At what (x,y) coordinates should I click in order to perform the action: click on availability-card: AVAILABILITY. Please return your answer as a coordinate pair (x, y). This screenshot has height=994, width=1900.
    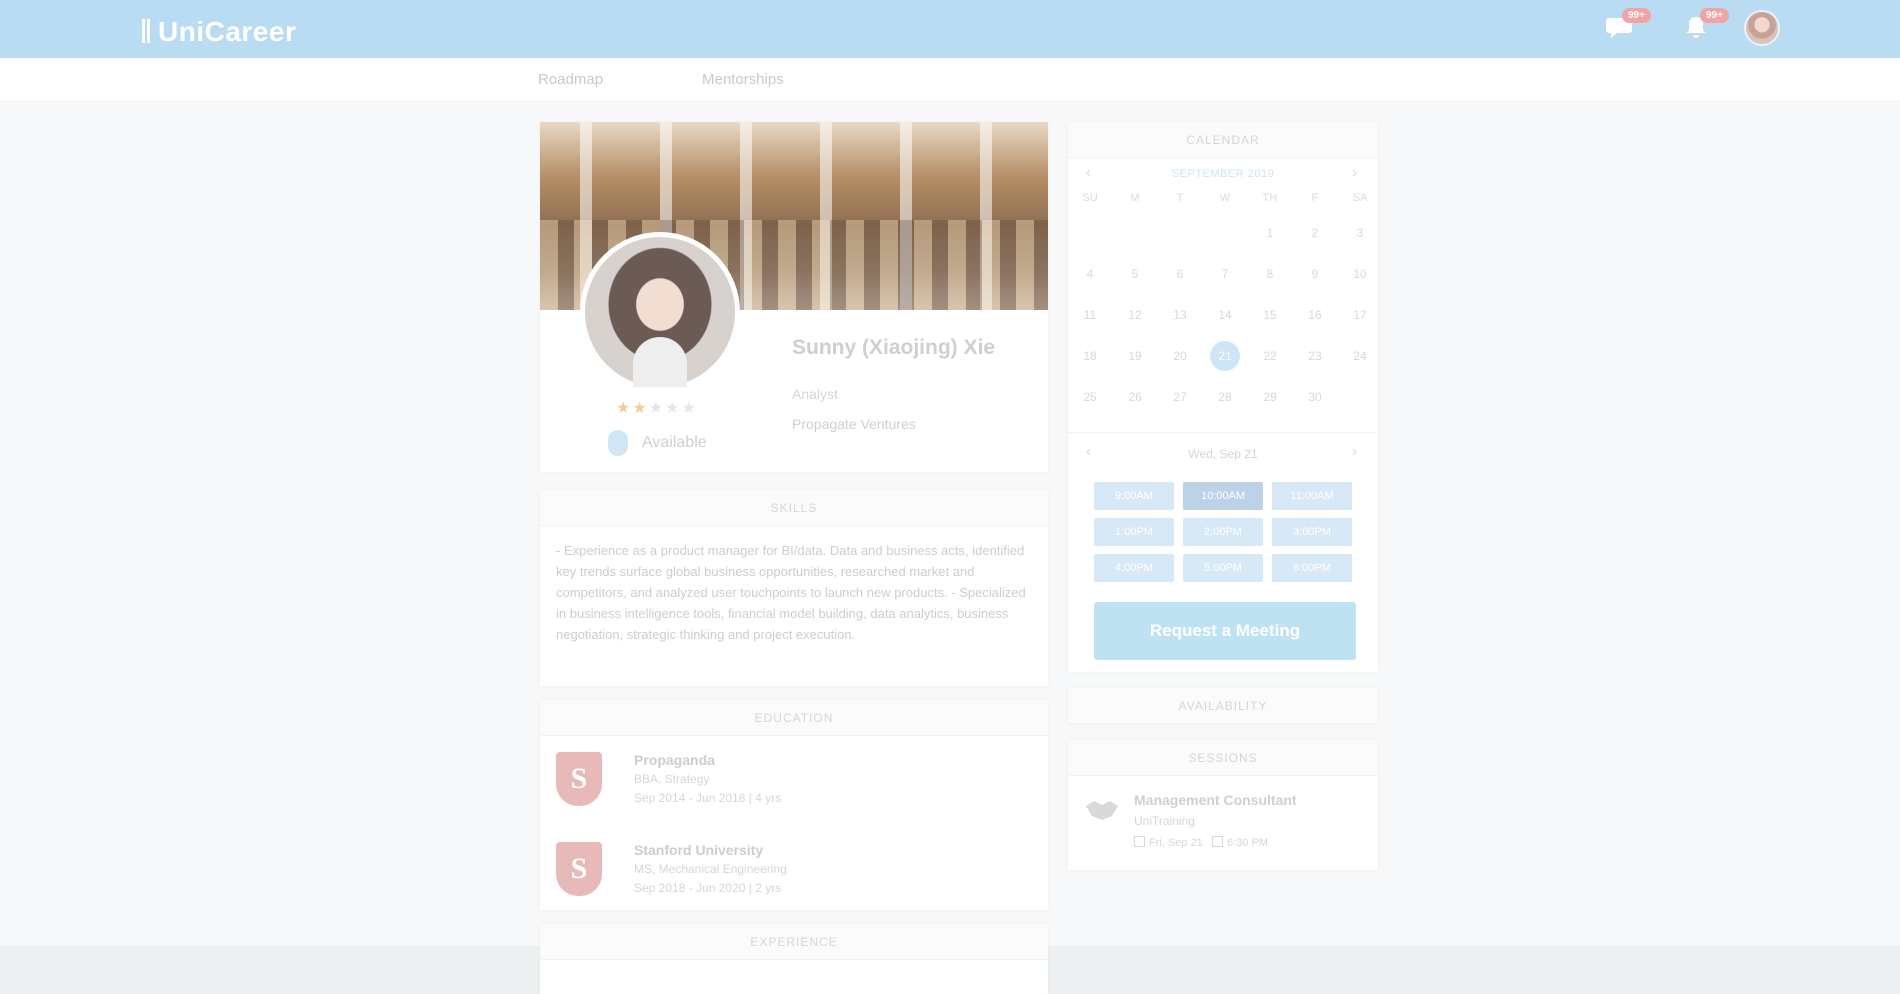
    Looking at the image, I should click on (1223, 706).